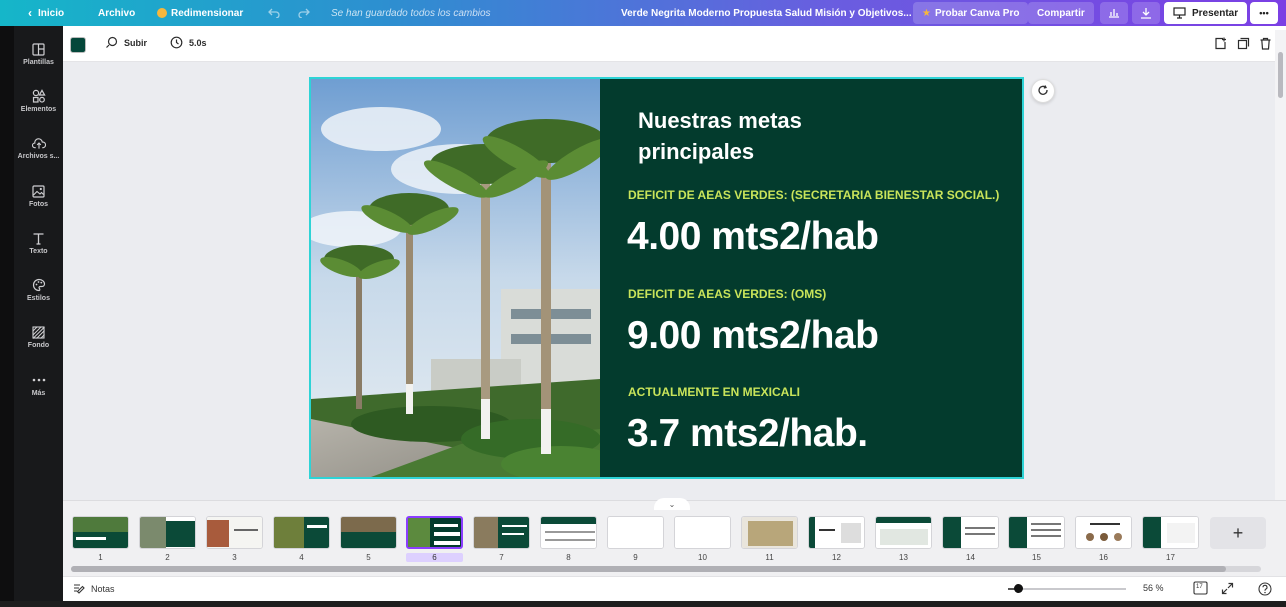  I want to click on sidebar-item-styles: Estilos, so click(38, 290).